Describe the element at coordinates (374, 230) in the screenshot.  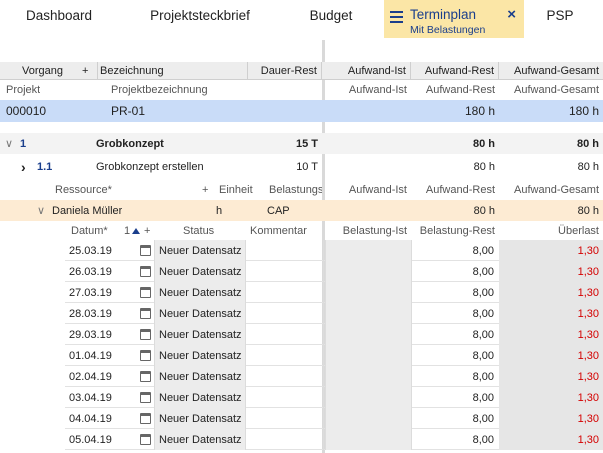
I see `belastung-ist-label: Belastung-Ist` at that location.